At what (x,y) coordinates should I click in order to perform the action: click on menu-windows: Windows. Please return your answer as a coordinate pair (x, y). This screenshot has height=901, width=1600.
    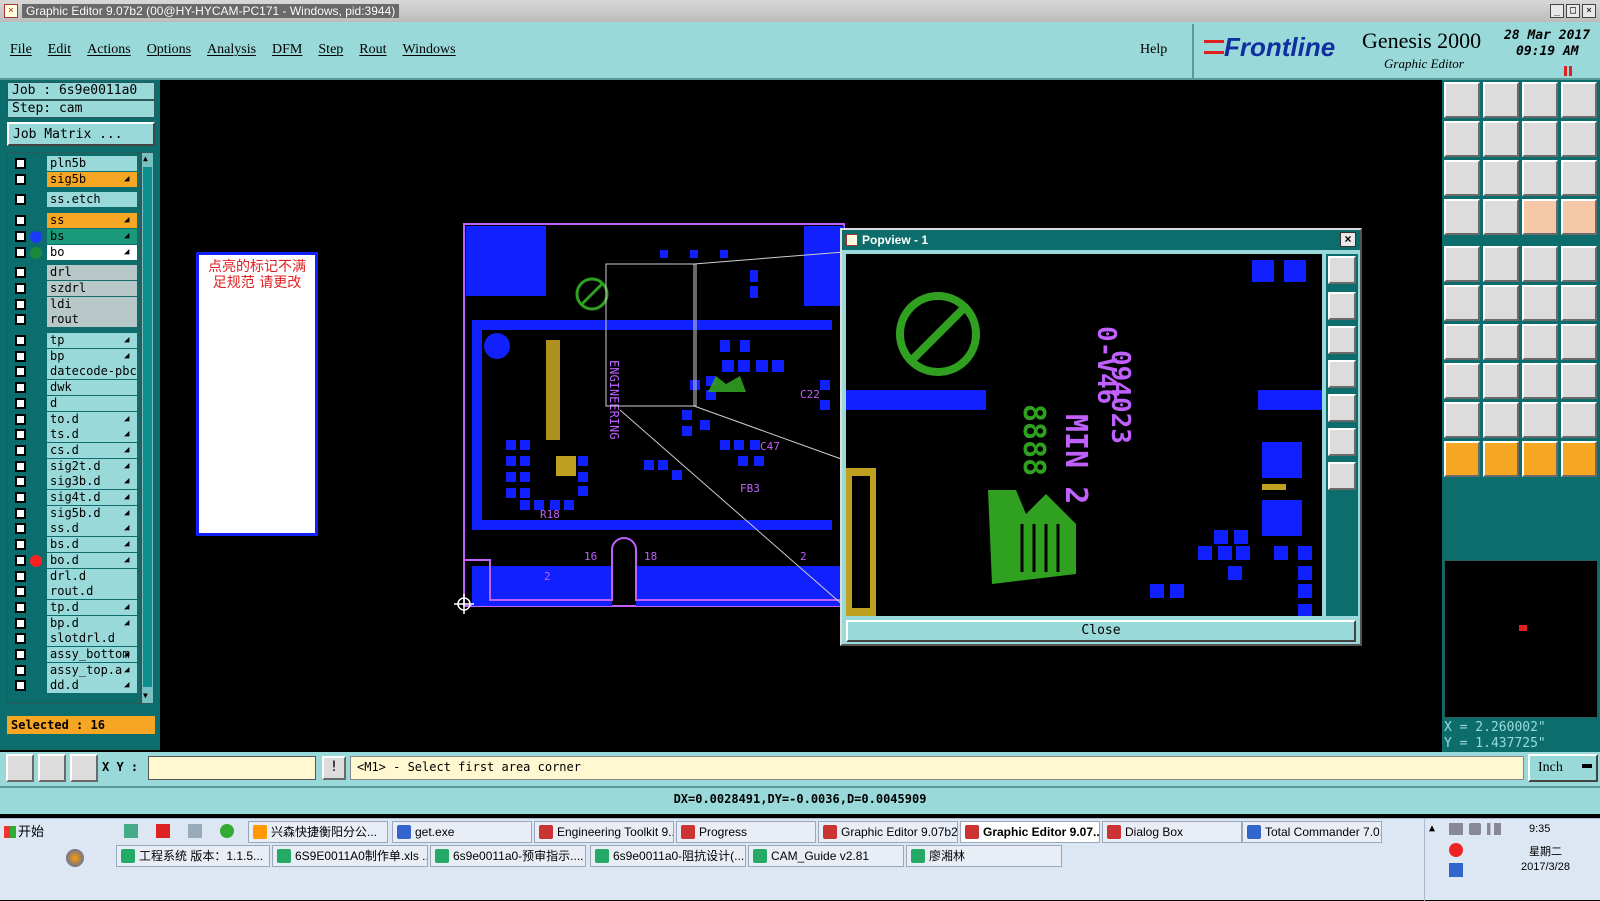
    Looking at the image, I should click on (429, 50).